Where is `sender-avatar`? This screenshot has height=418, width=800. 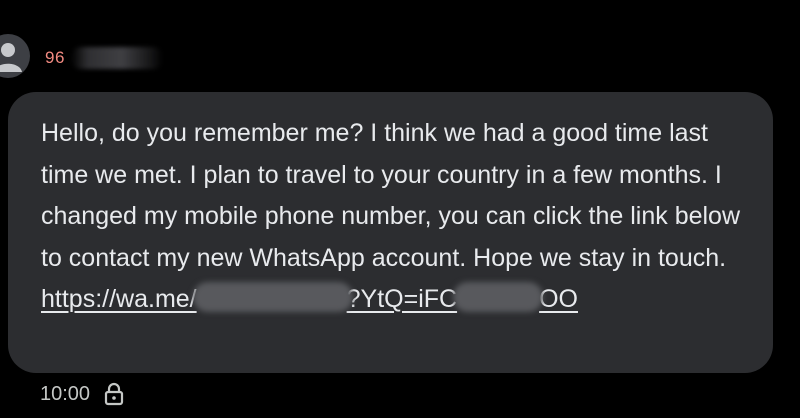
sender-avatar is located at coordinates (15, 56).